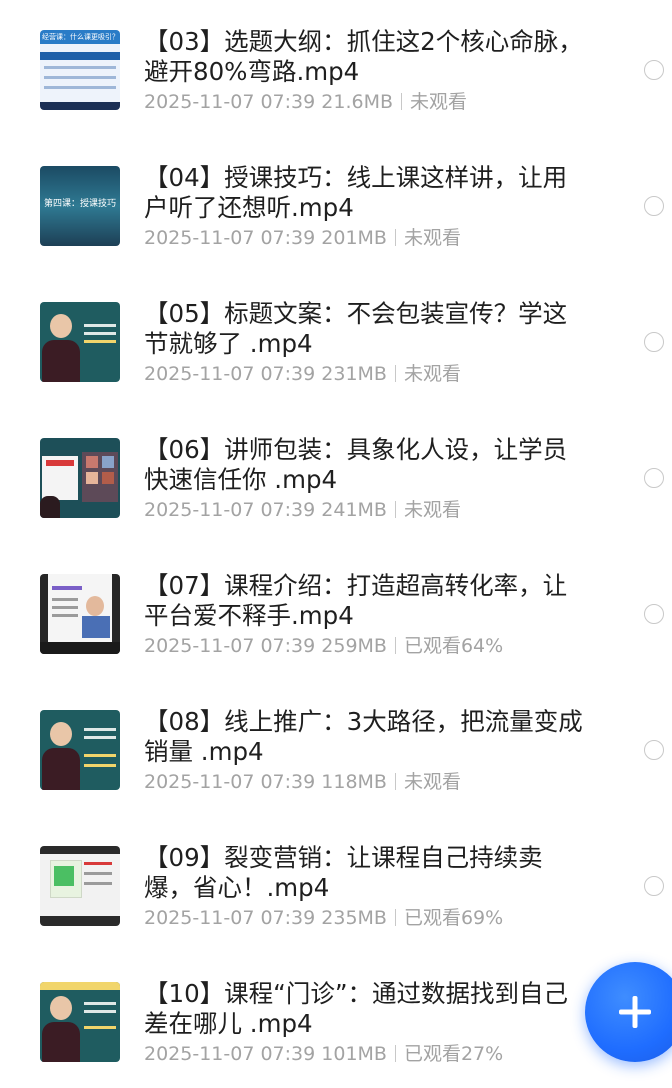 The image size is (672, 1088). I want to click on video-meta: 2025-11-07 07:39 201MB 未观看, so click(374, 238).